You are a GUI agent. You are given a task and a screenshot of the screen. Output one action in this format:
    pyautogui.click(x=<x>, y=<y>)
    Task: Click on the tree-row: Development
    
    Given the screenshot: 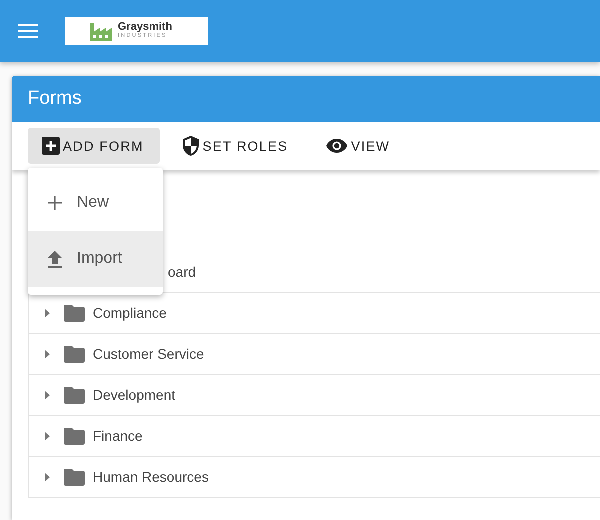 What is the action you would take?
    pyautogui.click(x=314, y=395)
    